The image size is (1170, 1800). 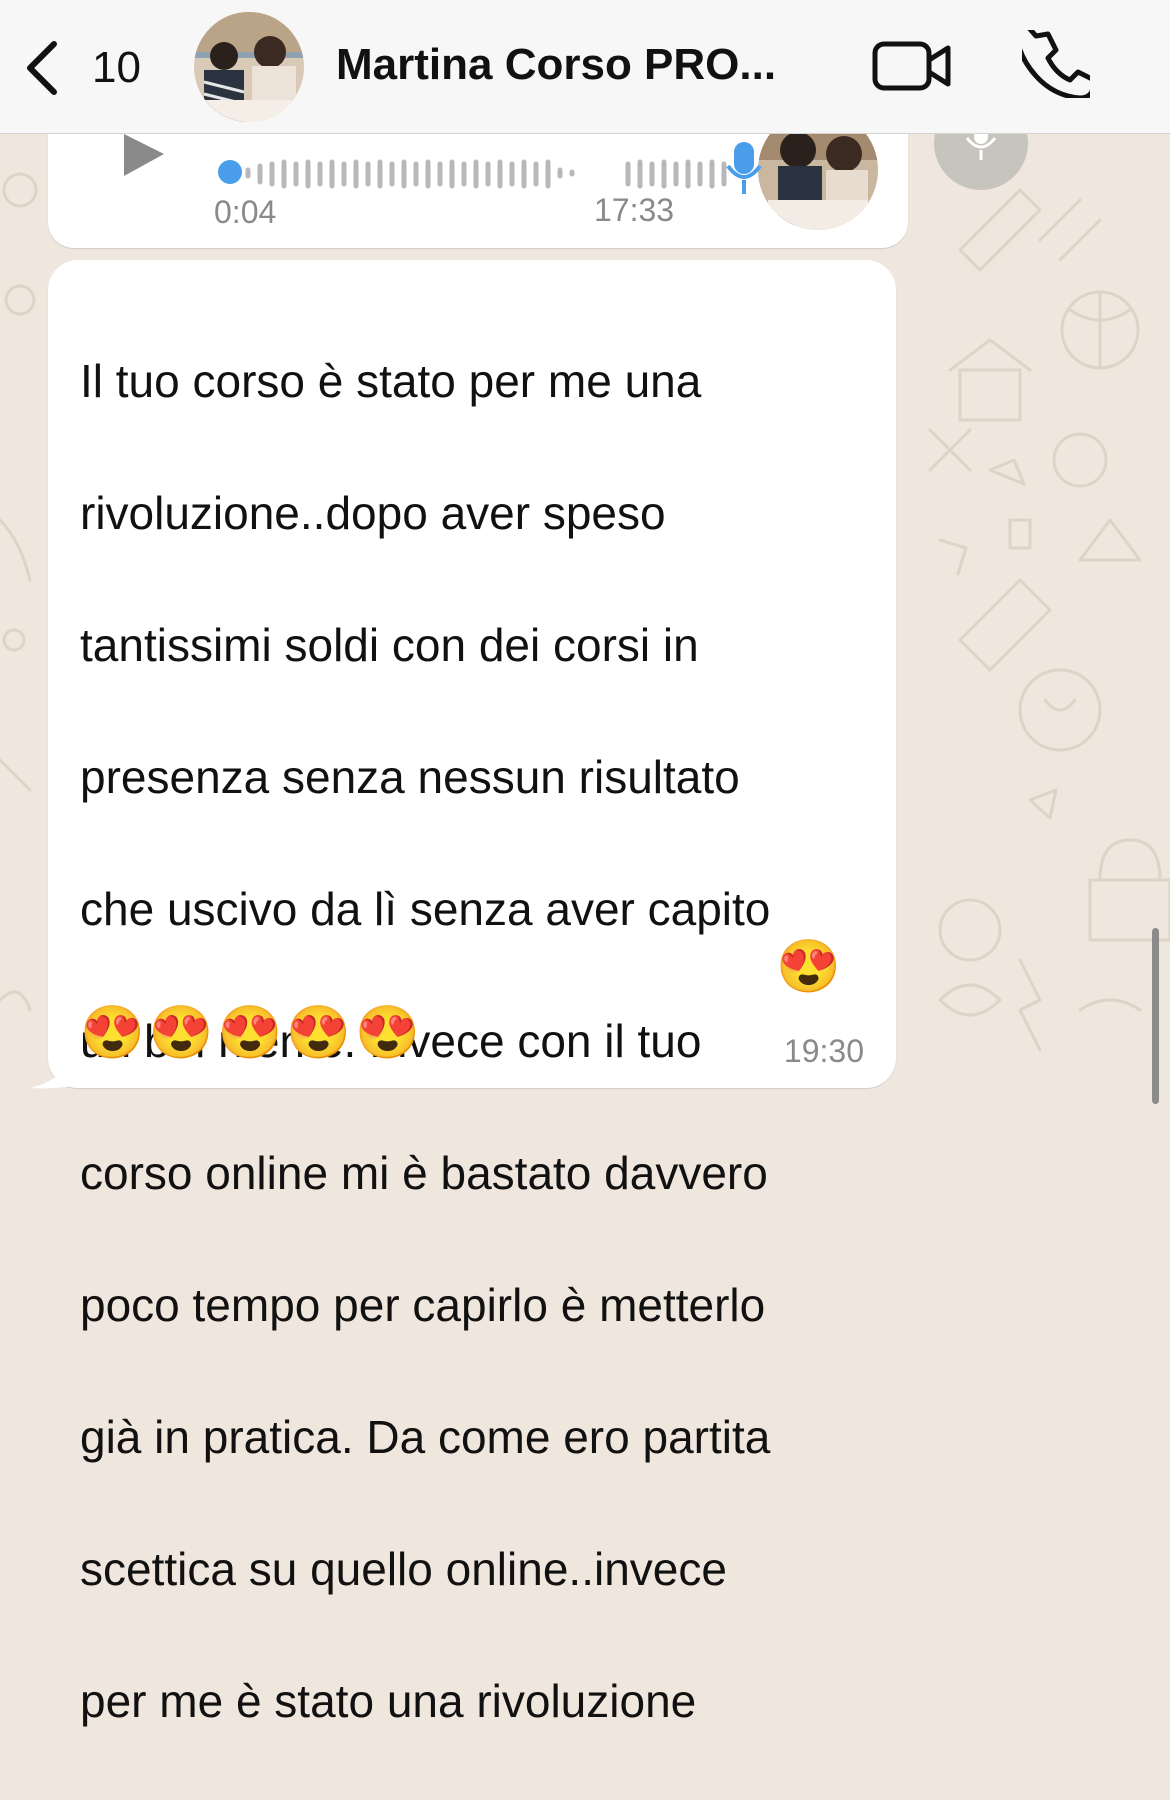 What do you see at coordinates (1056, 64) in the screenshot?
I see `phone-icon` at bounding box center [1056, 64].